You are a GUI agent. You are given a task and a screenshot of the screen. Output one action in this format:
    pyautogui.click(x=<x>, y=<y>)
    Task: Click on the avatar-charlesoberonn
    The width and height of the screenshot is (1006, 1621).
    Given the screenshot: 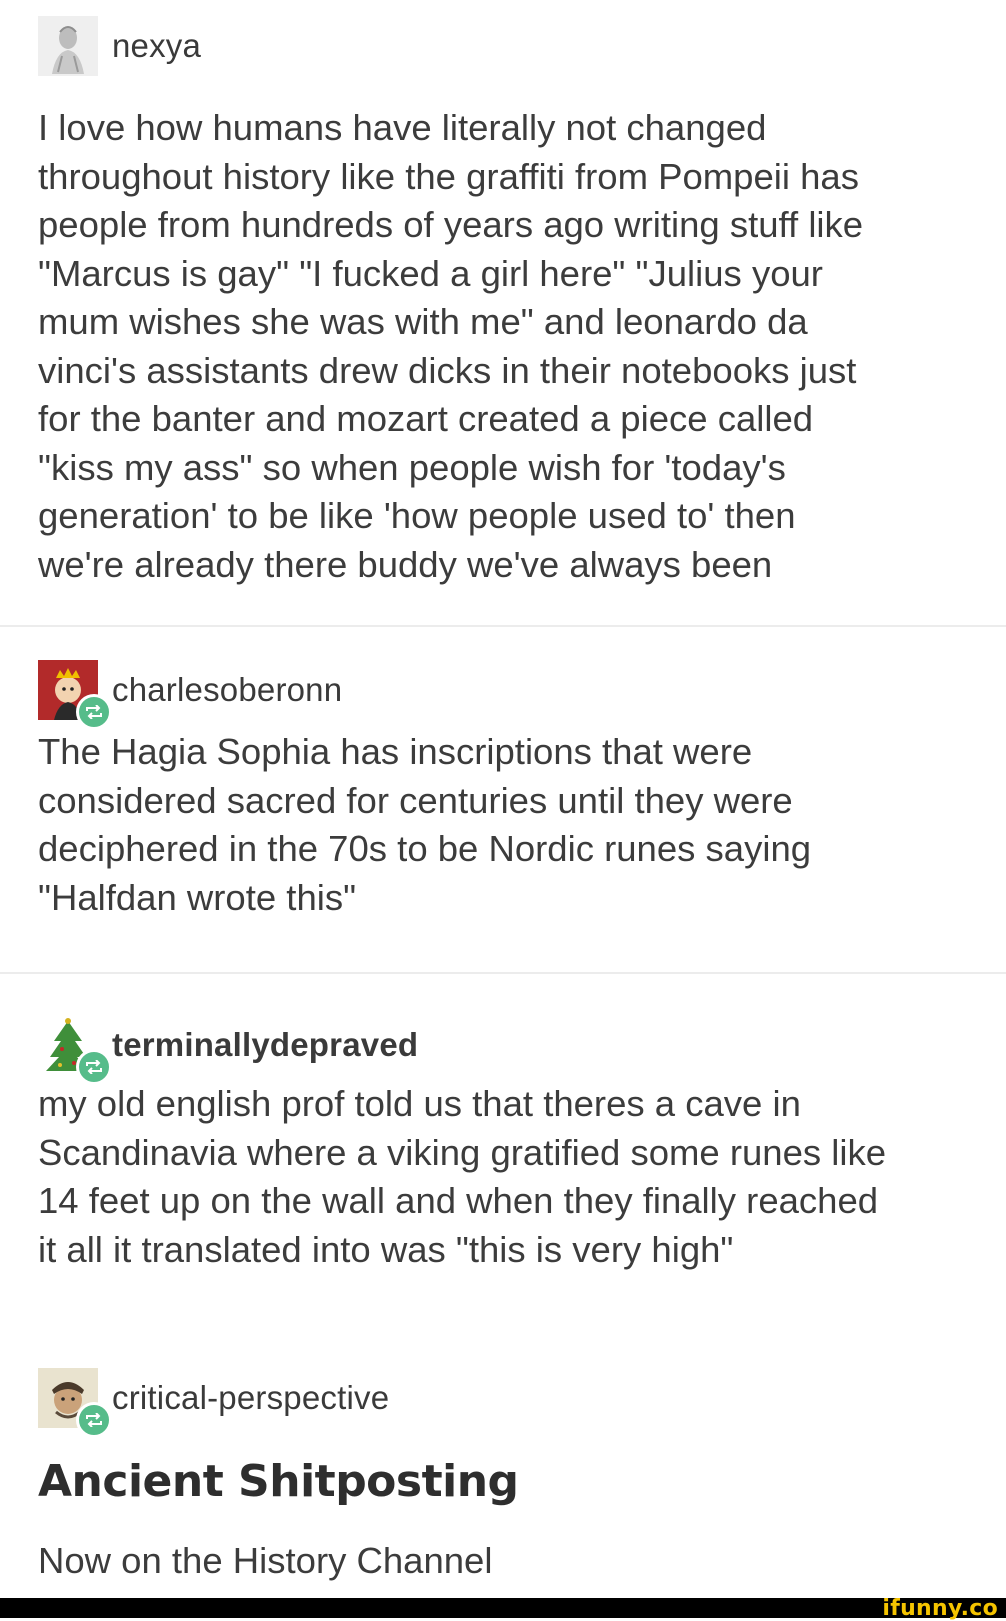 What is the action you would take?
    pyautogui.click(x=75, y=695)
    